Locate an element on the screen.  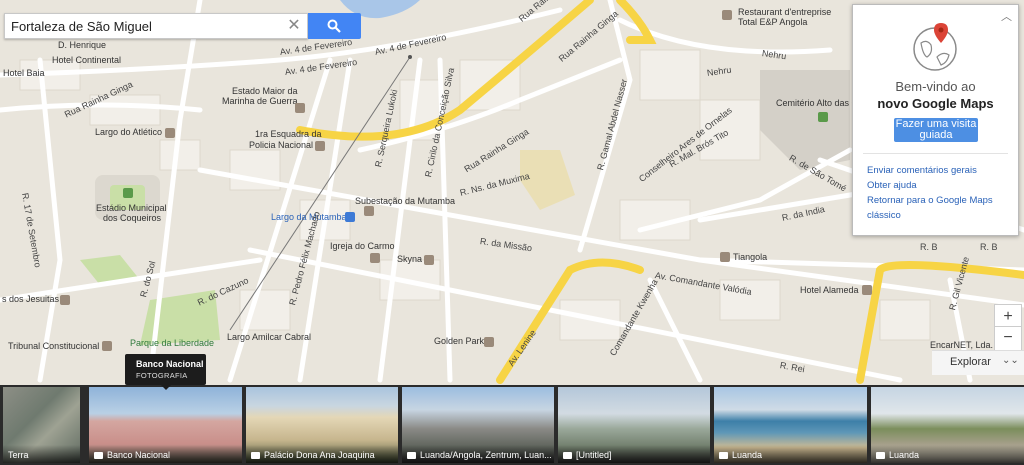
photo-caption-text: Terra is located at coordinates (18, 455).